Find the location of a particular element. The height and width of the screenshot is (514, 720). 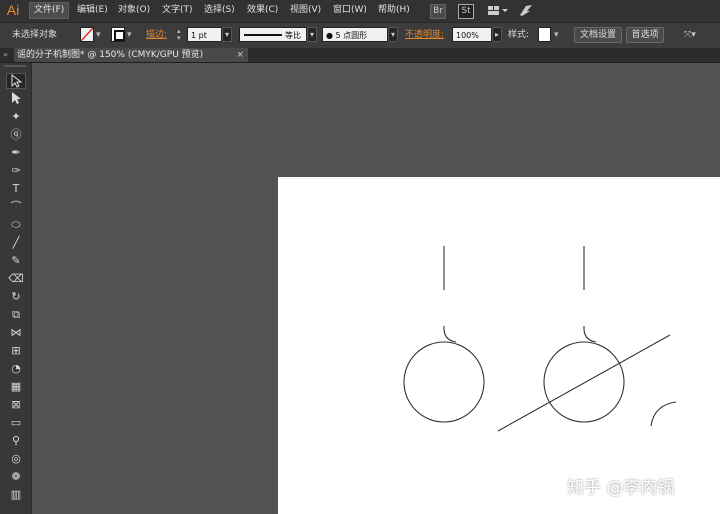

diagonal-line is located at coordinates (584, 383).